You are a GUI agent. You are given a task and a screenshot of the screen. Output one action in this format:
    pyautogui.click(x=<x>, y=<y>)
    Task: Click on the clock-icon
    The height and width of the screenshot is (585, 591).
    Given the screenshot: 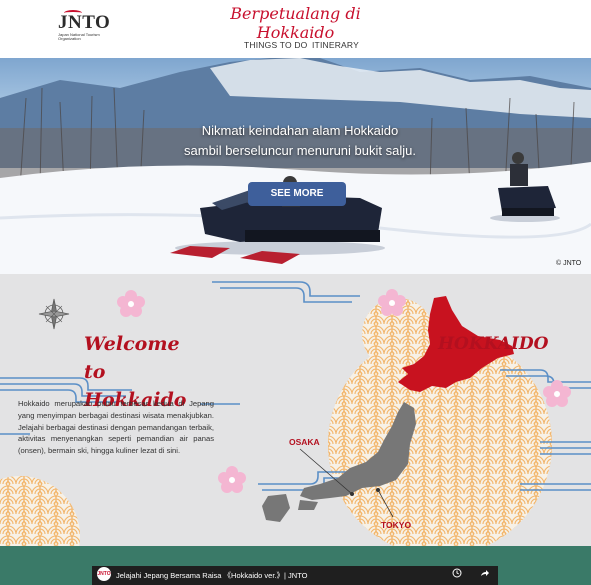 What is the action you would take?
    pyautogui.click(x=457, y=573)
    